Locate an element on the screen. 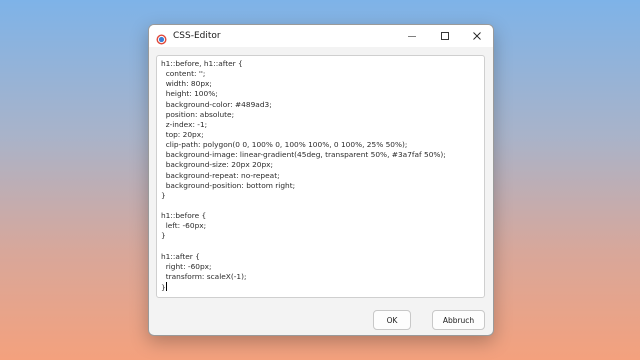 This screenshot has height=360, width=640. text-caret is located at coordinates (166, 287).